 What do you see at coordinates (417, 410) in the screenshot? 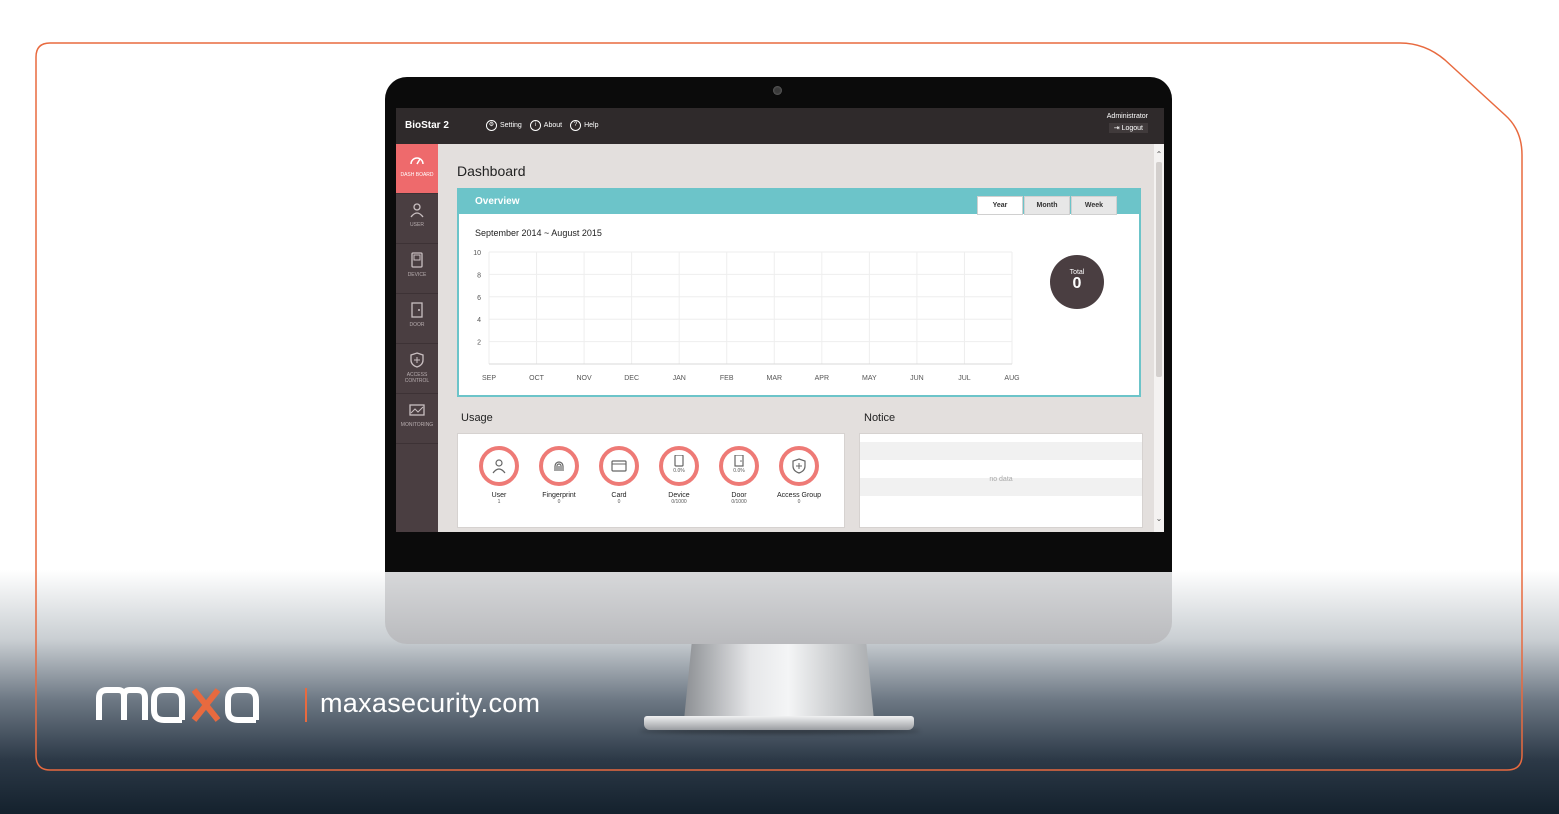
I see `monitoring-icon` at bounding box center [417, 410].